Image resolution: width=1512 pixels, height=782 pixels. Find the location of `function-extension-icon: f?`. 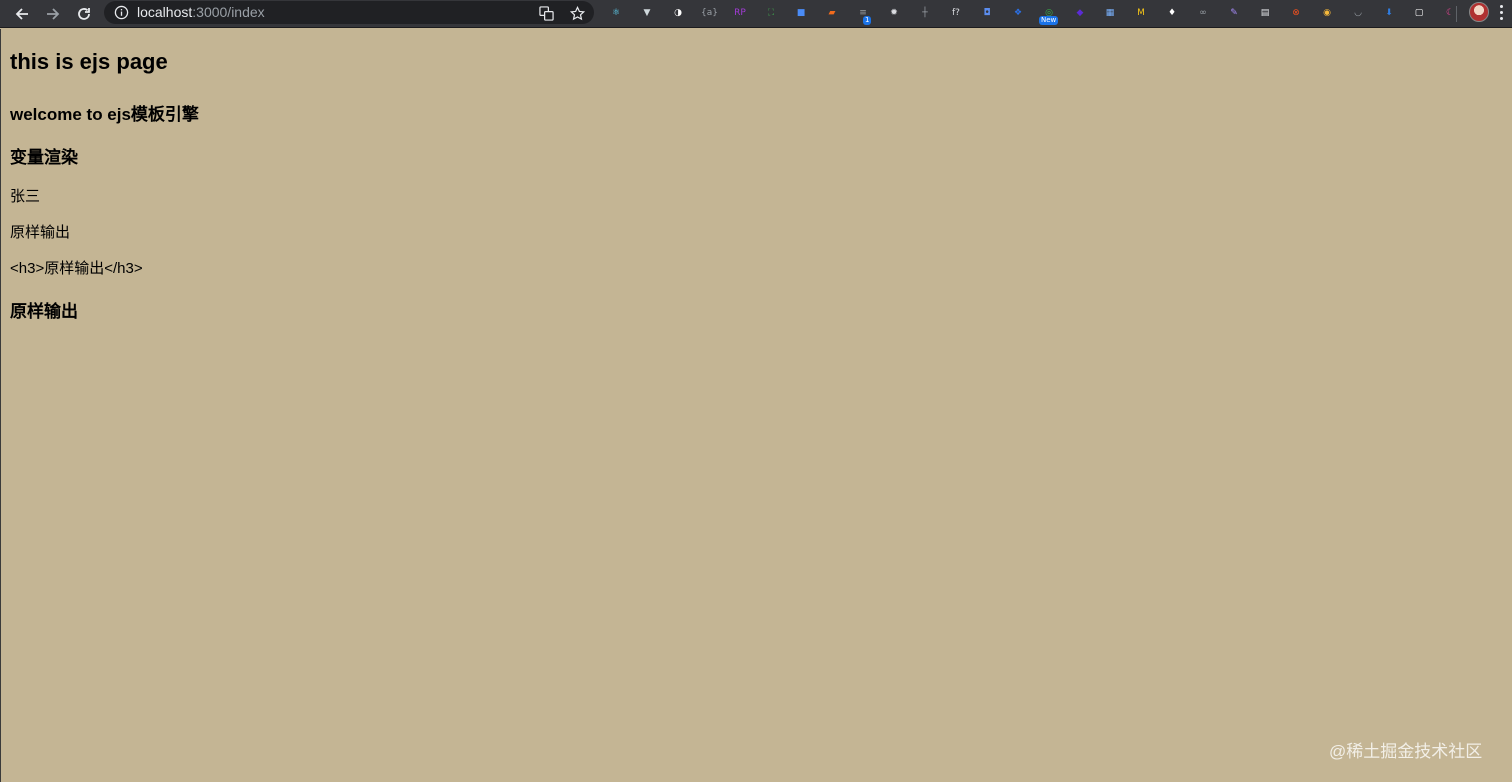

function-extension-icon: f? is located at coordinates (956, 13).